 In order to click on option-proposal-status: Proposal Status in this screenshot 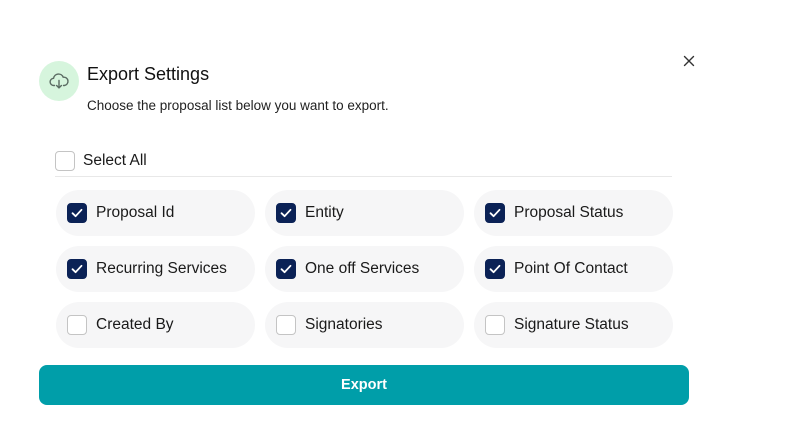, I will do `click(573, 213)`.